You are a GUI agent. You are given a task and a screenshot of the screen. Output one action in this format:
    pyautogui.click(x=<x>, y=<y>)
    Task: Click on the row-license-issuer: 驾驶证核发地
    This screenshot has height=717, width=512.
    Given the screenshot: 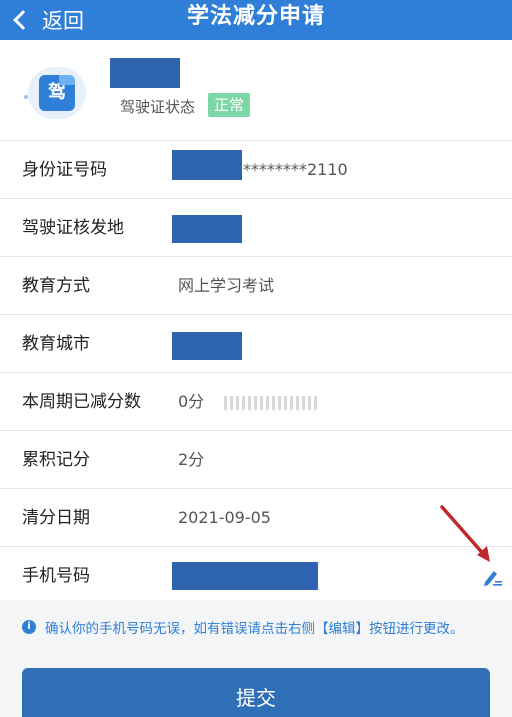 What is the action you would take?
    pyautogui.click(x=256, y=227)
    